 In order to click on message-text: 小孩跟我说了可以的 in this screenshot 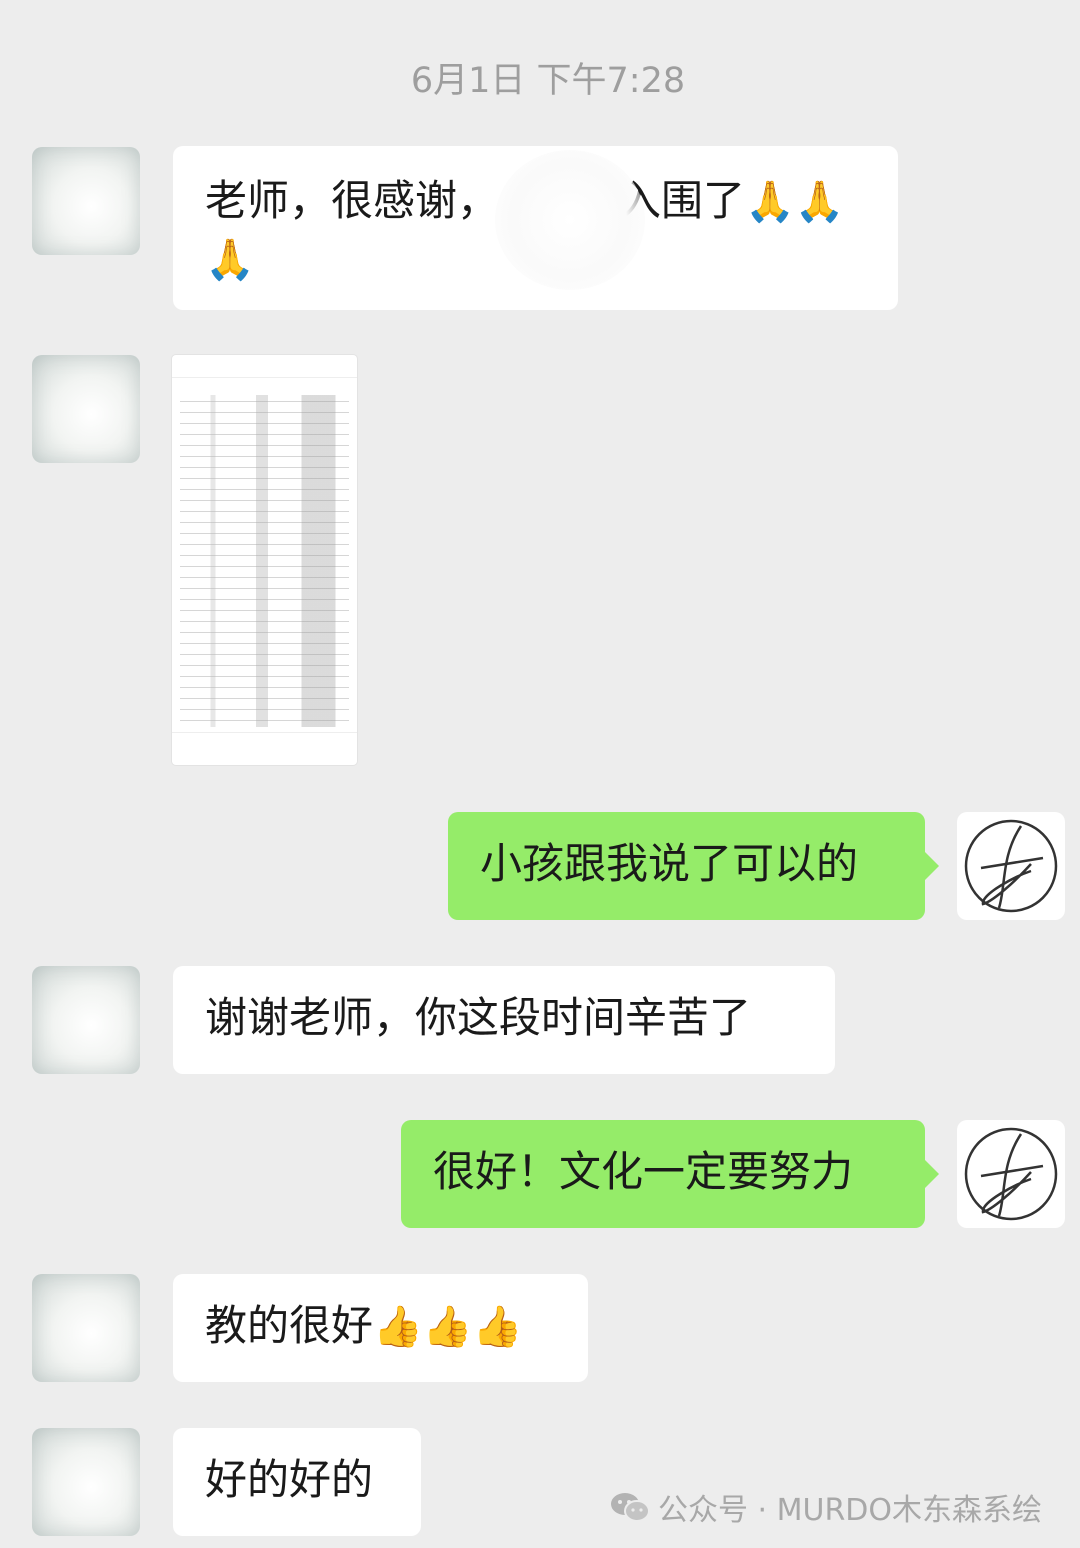, I will do `click(669, 863)`.